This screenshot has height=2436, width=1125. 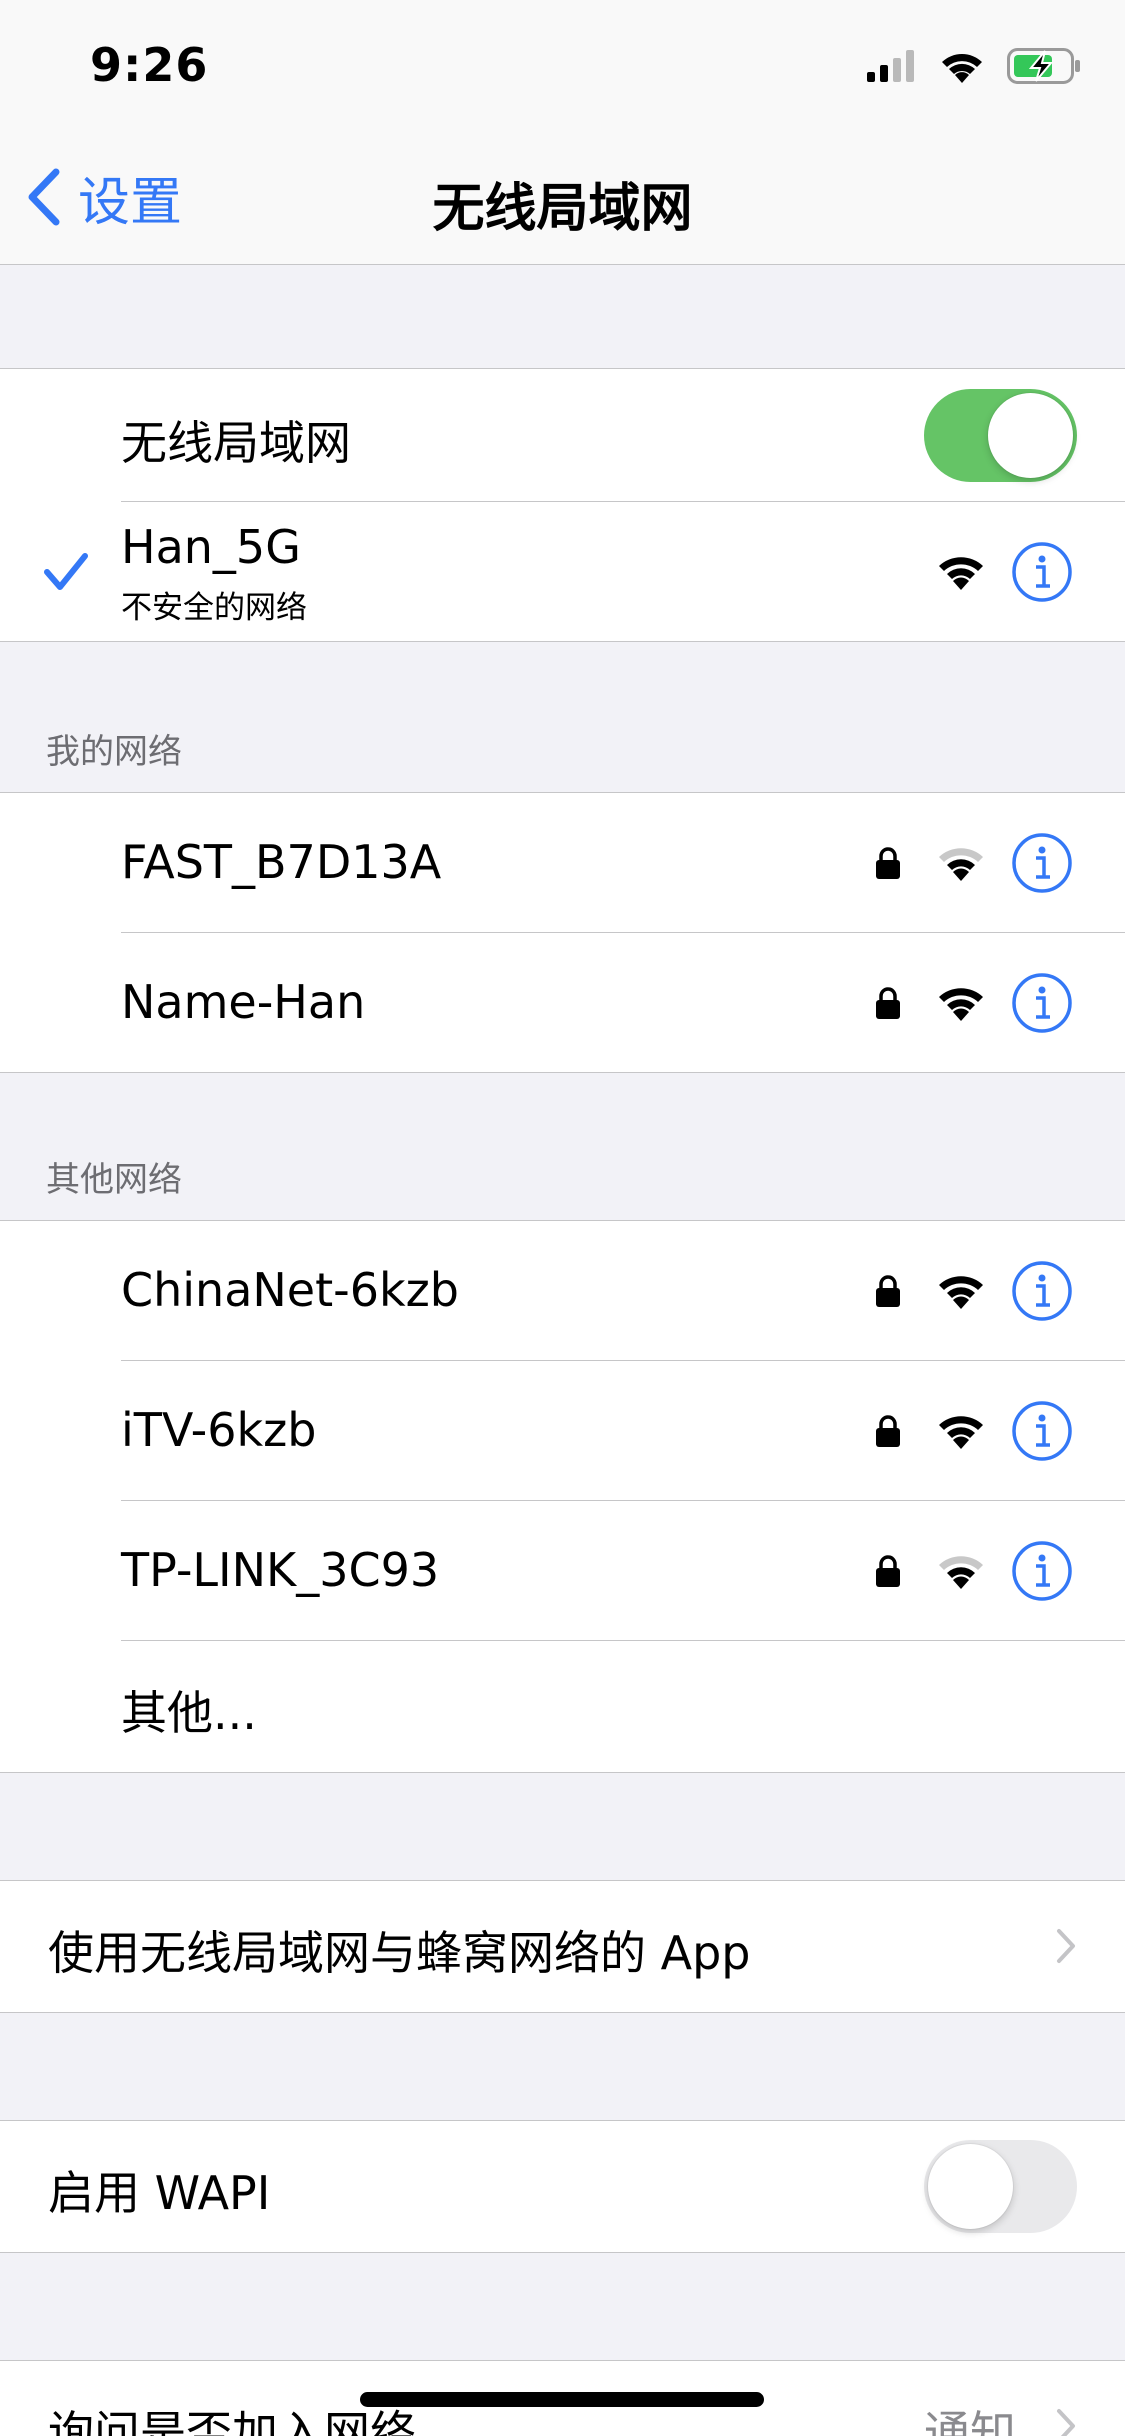 I want to click on connected-network-row: Han_5G 不安全的网络, so click(x=562, y=571).